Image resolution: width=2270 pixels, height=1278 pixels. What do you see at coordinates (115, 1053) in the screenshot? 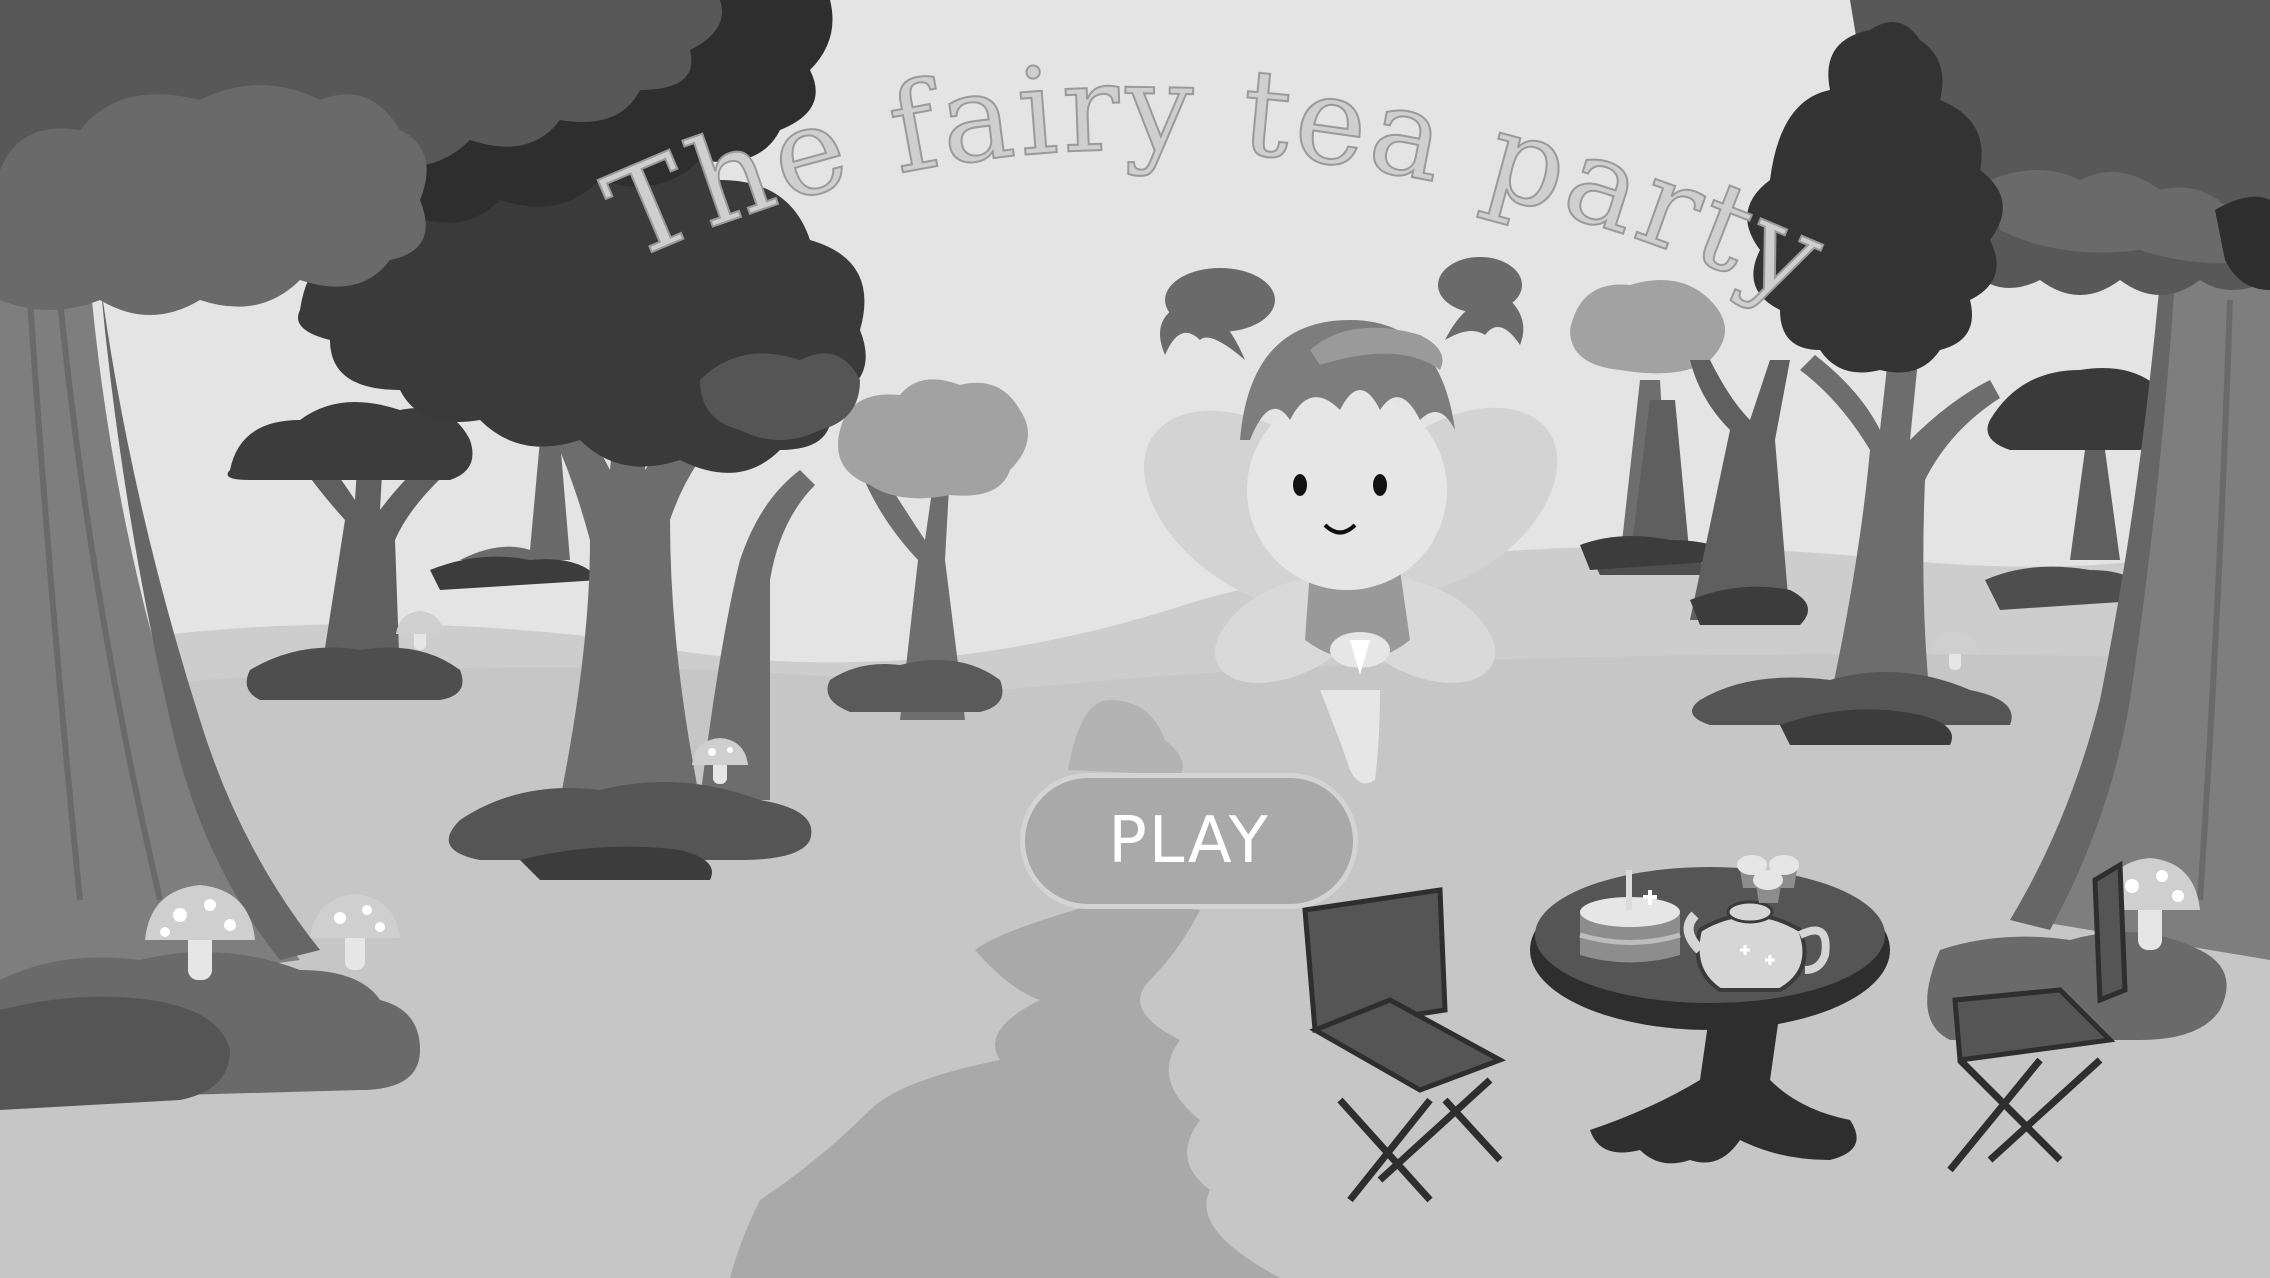
I see `bush` at bounding box center [115, 1053].